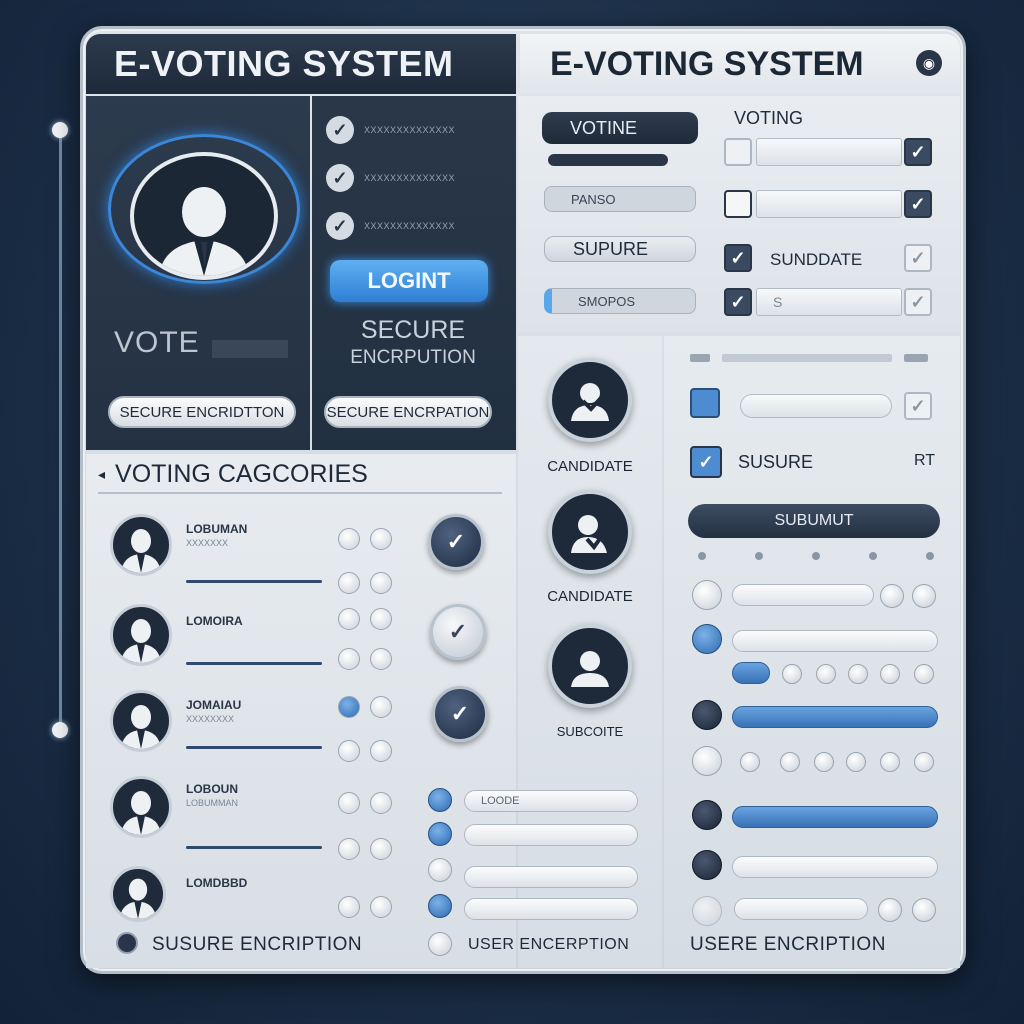  Describe the element at coordinates (738, 258) in the screenshot. I see `supure-checkbox: ✓` at that location.